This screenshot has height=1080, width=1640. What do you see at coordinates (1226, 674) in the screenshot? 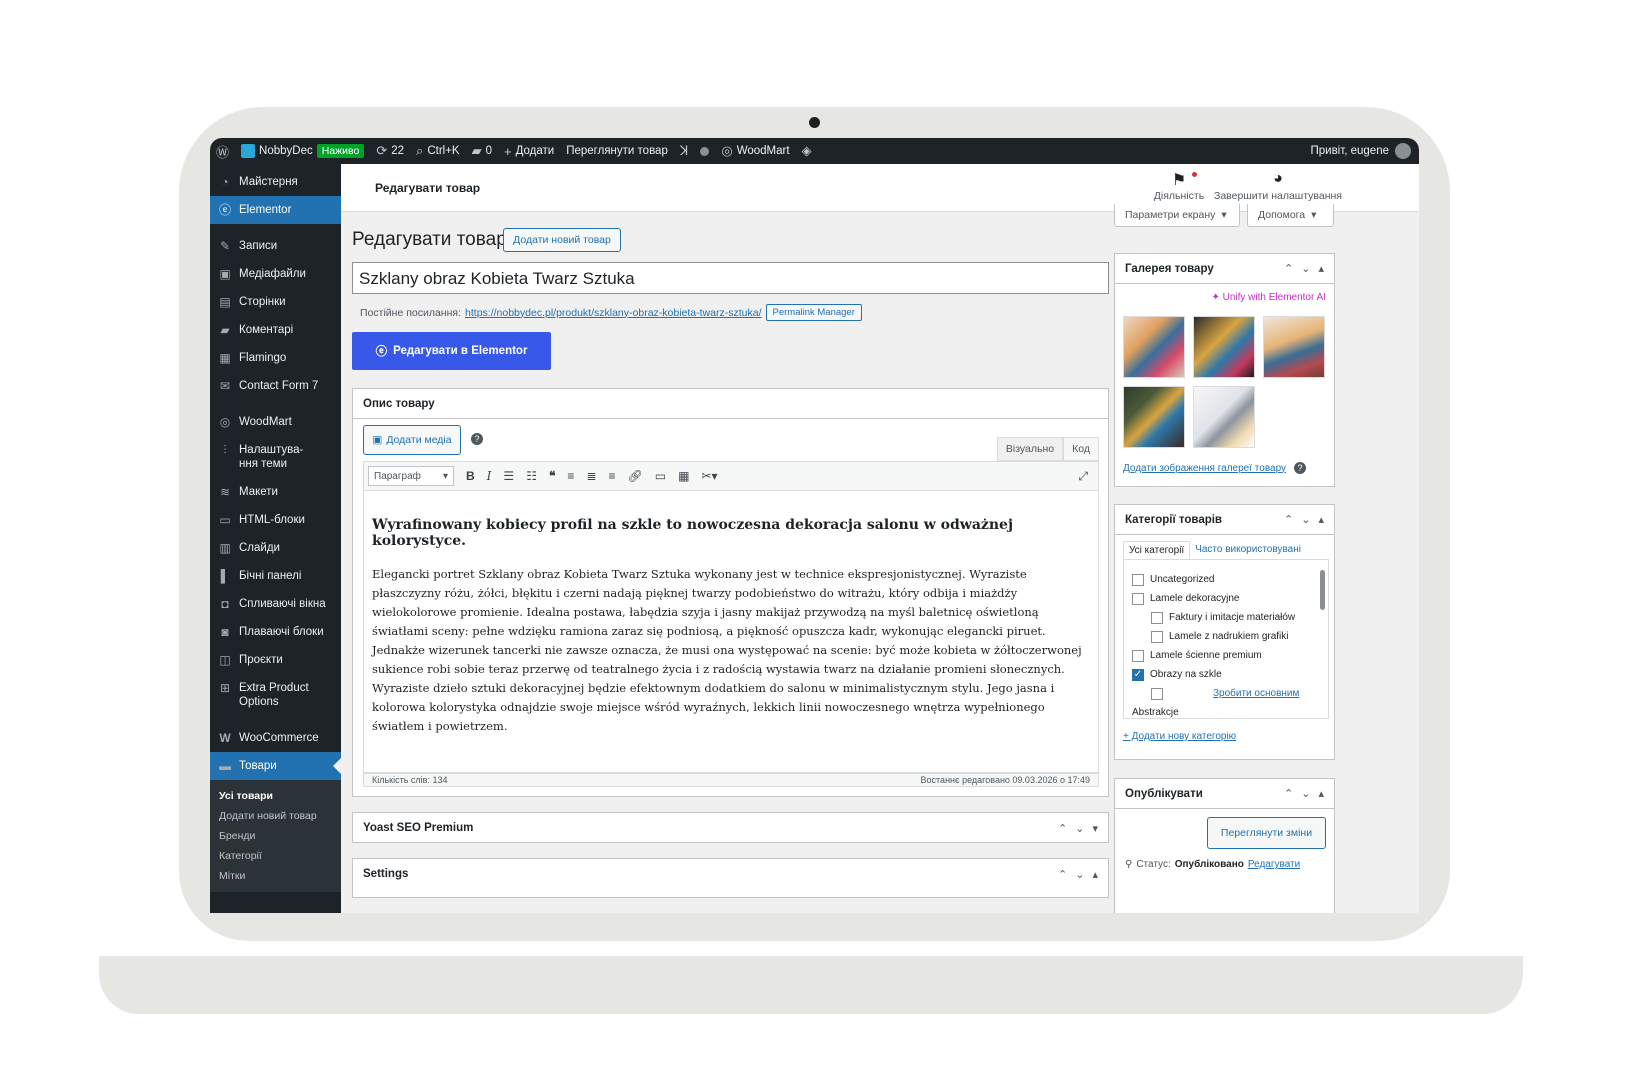
I see `category-item: ✓ Obrazy na szkle` at bounding box center [1226, 674].